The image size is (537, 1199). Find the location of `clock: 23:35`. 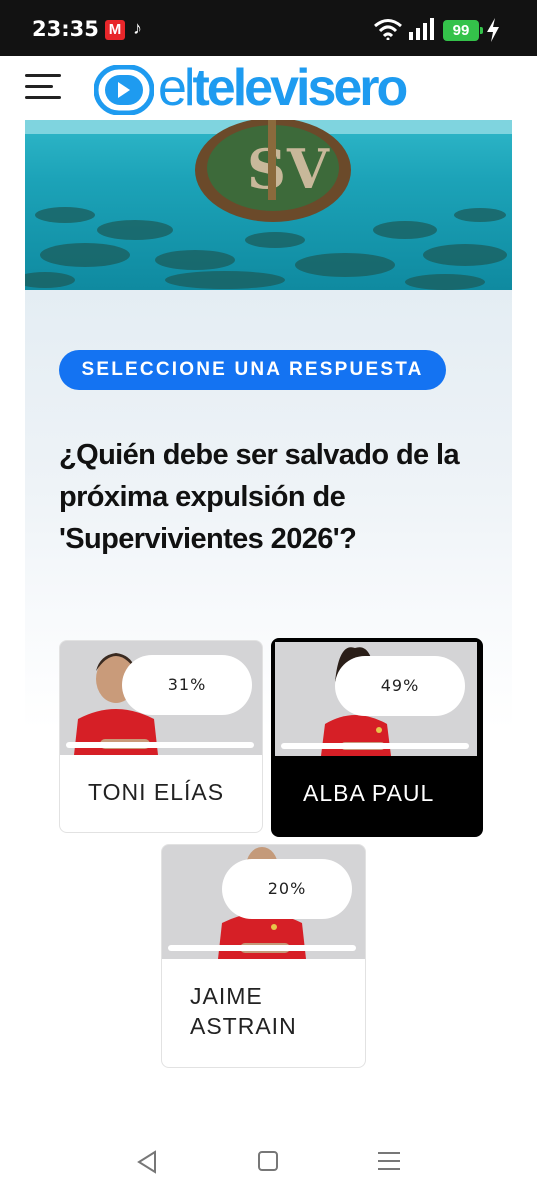

clock: 23:35 is located at coordinates (65, 29).